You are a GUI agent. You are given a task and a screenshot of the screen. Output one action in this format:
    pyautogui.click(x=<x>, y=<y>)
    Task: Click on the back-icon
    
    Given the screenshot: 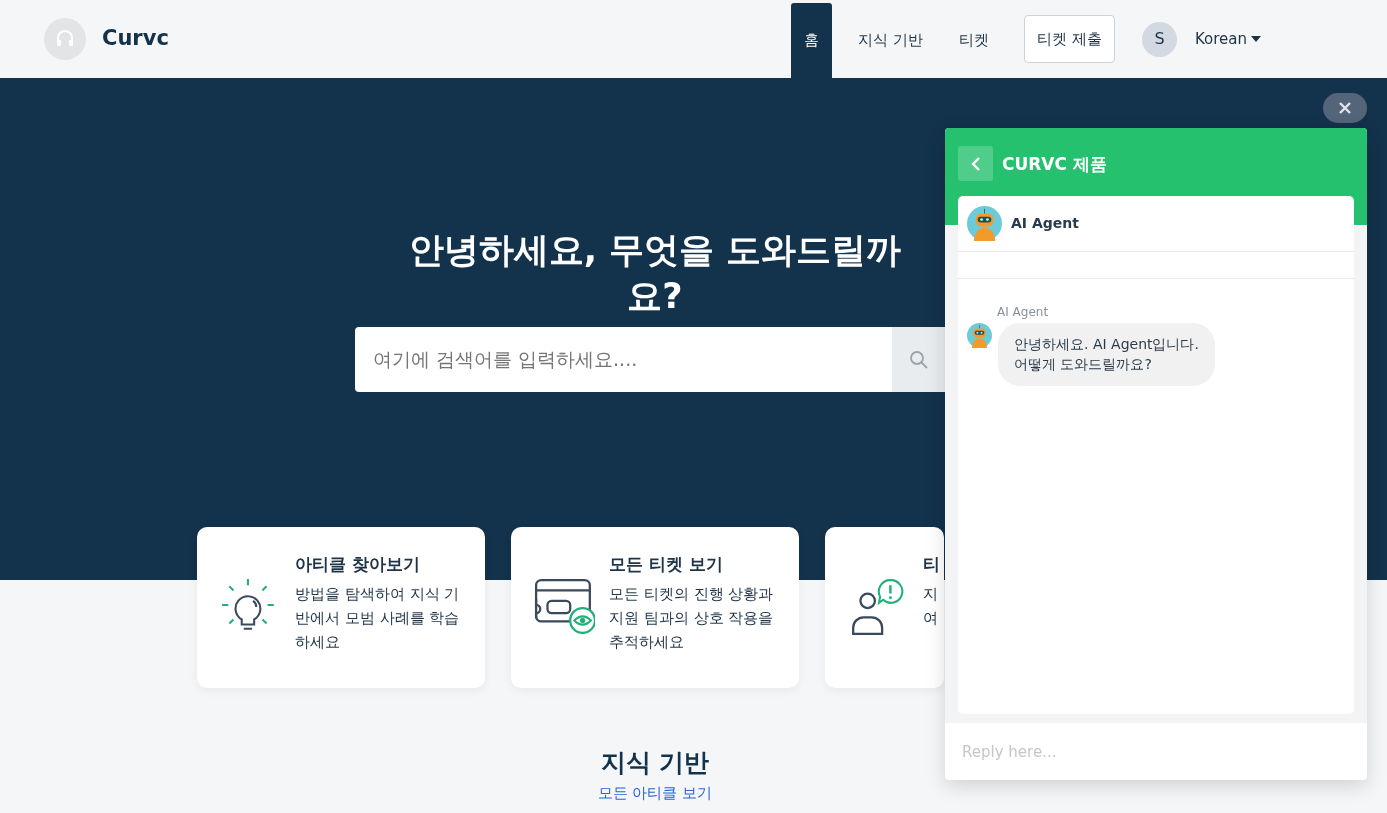 What is the action you would take?
    pyautogui.click(x=975, y=163)
    